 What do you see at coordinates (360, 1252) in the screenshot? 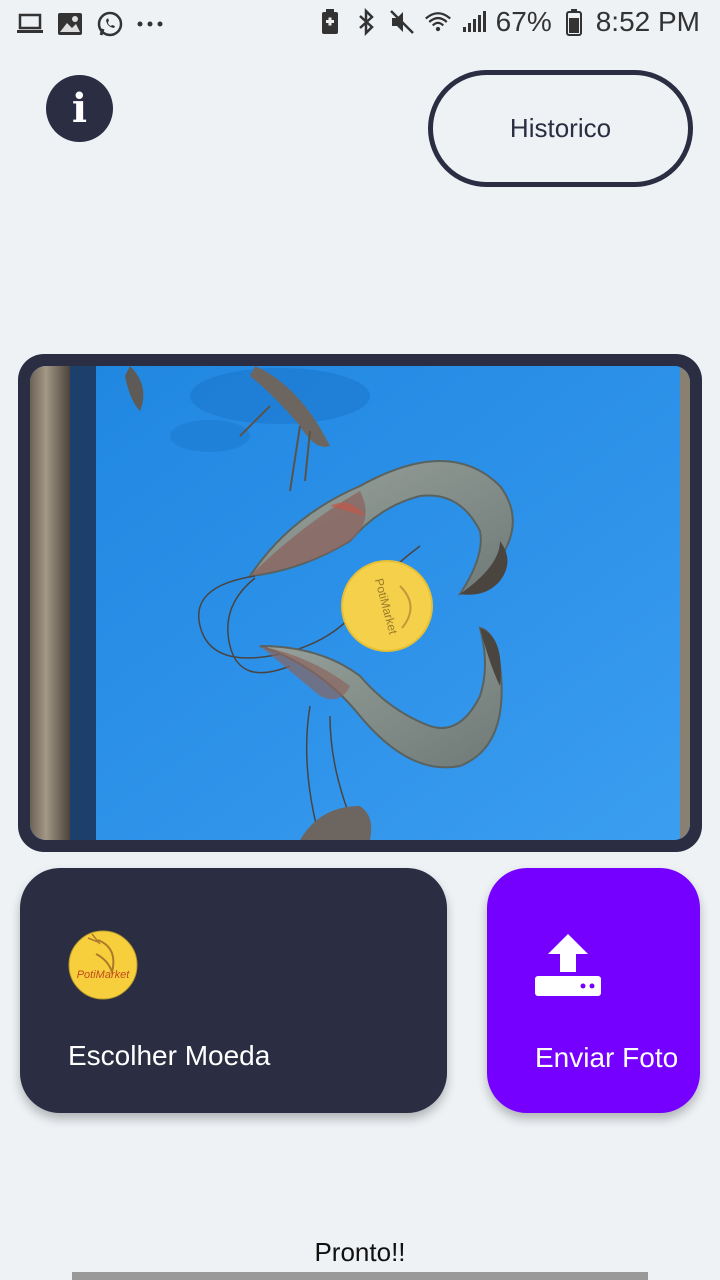
I see `status-message: Pronto!!` at bounding box center [360, 1252].